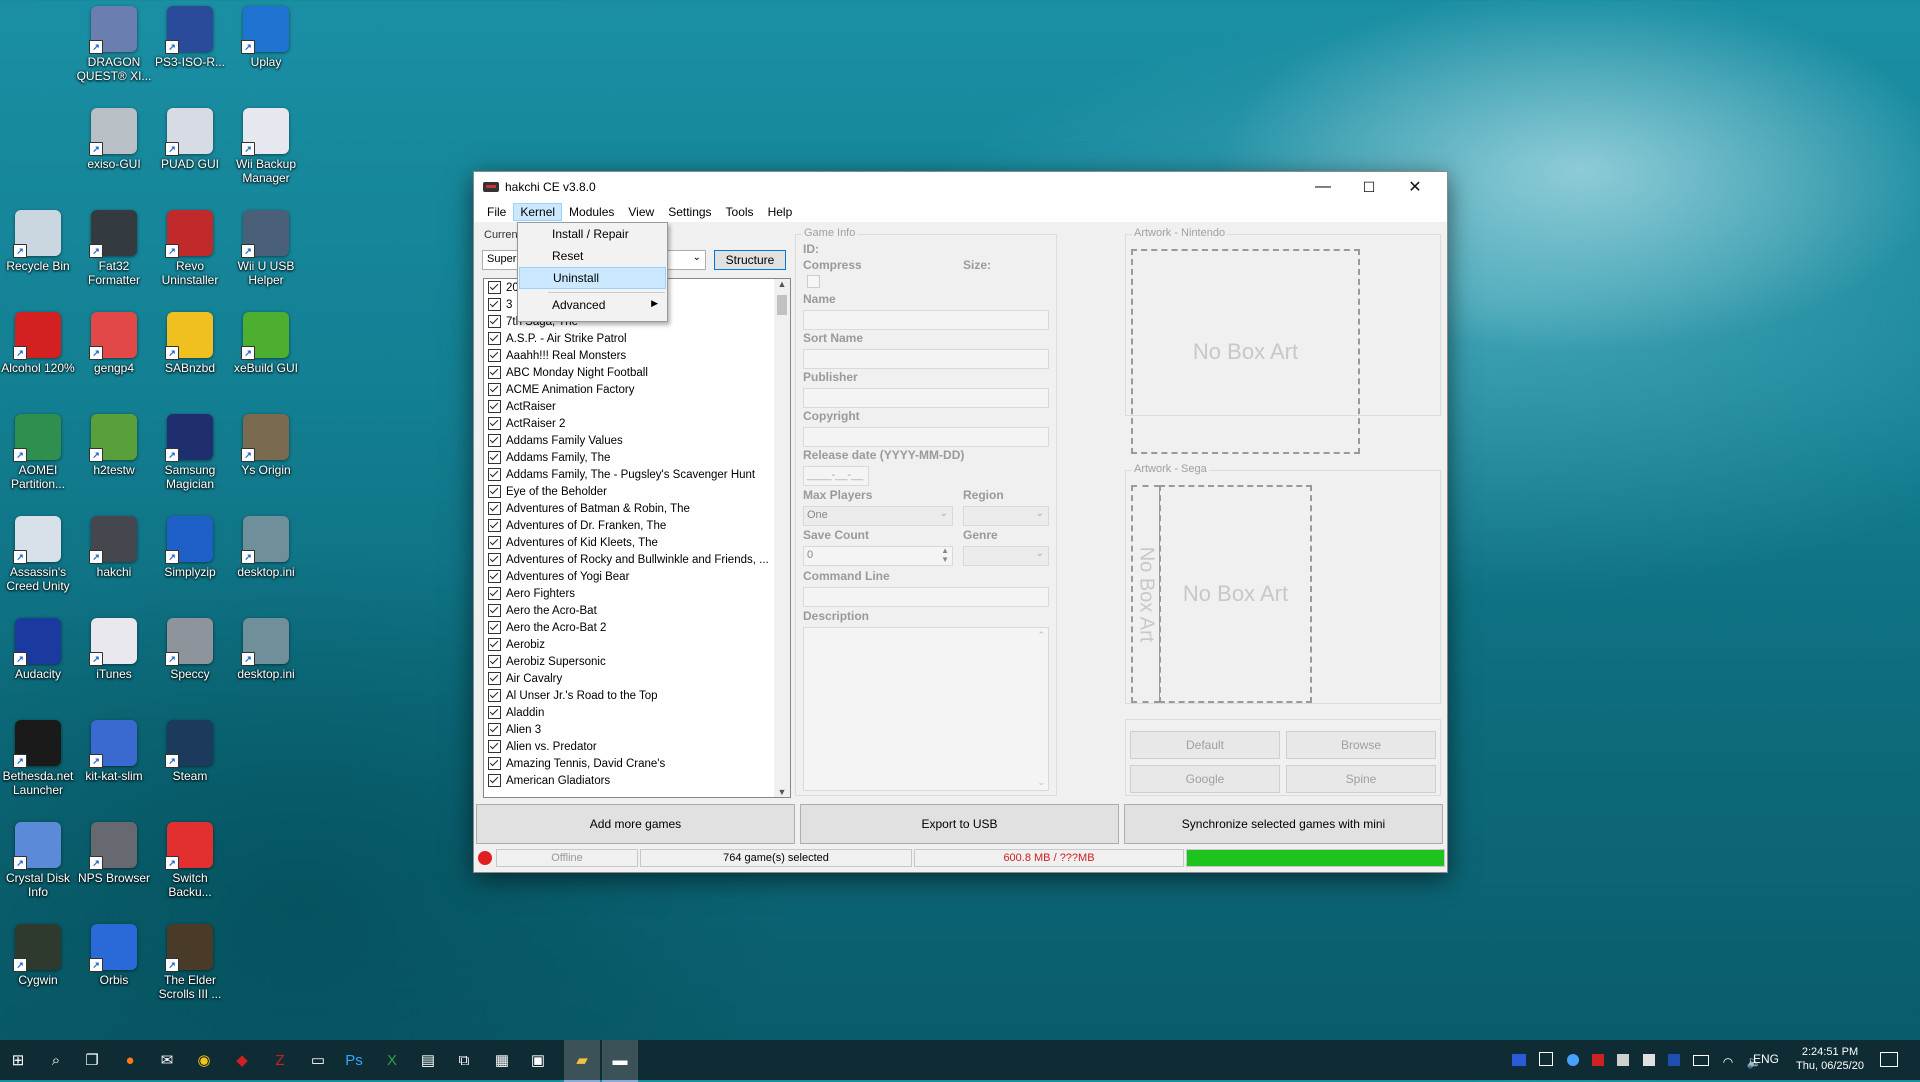 Image resolution: width=1920 pixels, height=1082 pixels. Describe the element at coordinates (167, 1060) in the screenshot. I see `outlook-icon: ✉` at that location.